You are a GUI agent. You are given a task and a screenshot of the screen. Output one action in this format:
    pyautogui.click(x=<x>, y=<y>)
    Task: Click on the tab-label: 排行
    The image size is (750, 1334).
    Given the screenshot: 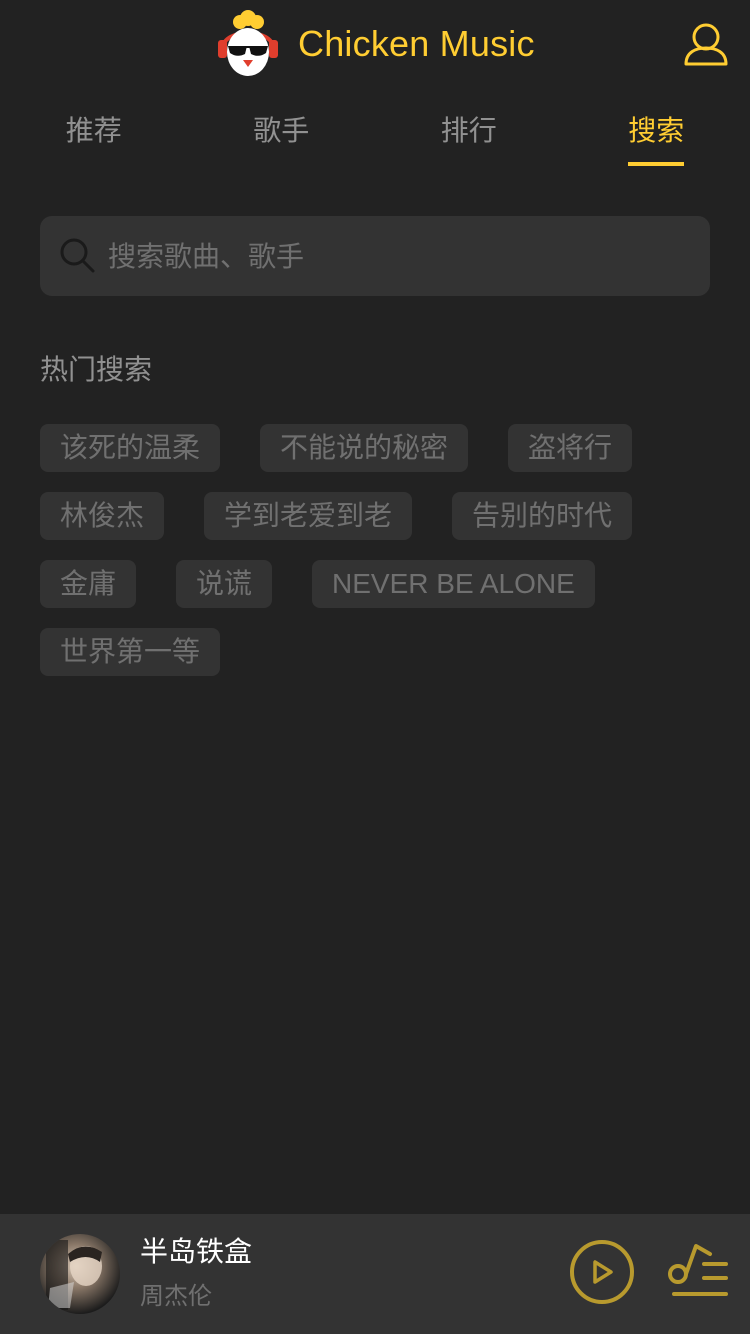 What is the action you would take?
    pyautogui.click(x=468, y=130)
    